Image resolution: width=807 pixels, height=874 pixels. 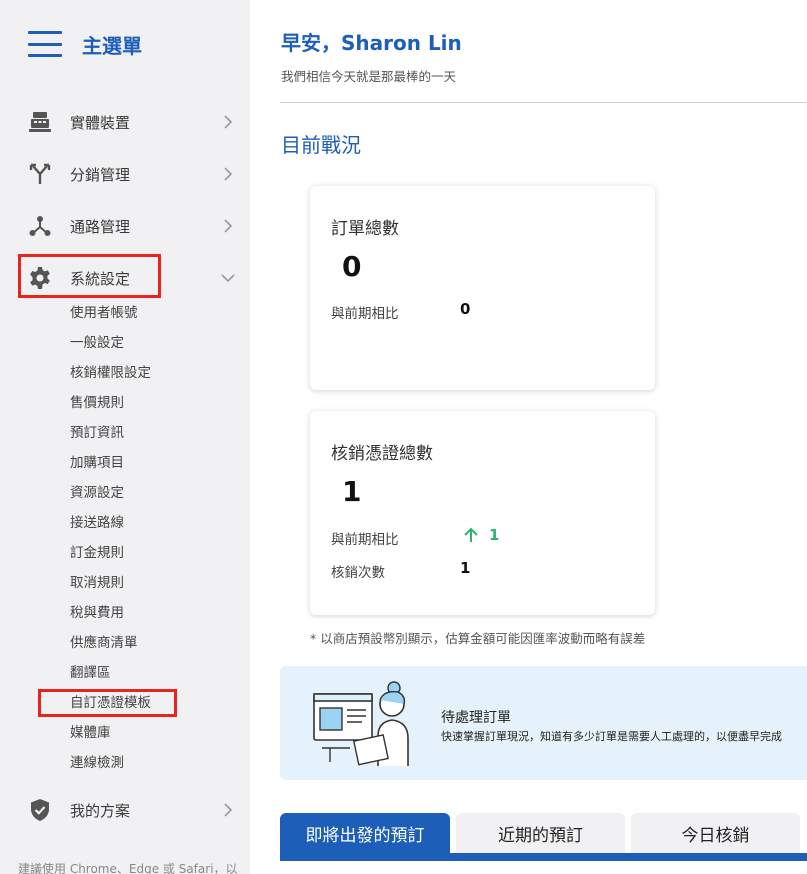 What do you see at coordinates (540, 833) in the screenshot?
I see `tab-recent-bookings: 近期的預訂` at bounding box center [540, 833].